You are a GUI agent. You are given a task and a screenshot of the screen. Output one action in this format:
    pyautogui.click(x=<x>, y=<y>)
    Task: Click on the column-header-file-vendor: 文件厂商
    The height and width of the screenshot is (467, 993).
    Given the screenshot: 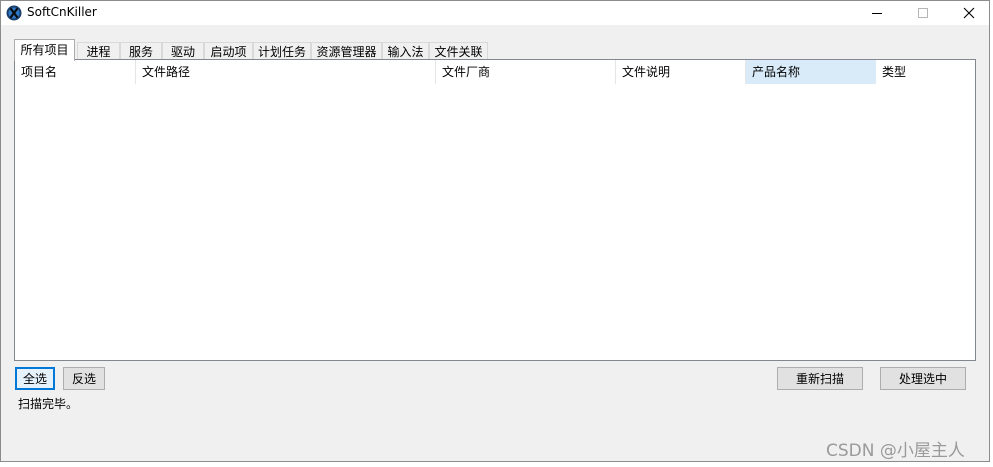 What is the action you would take?
    pyautogui.click(x=526, y=72)
    